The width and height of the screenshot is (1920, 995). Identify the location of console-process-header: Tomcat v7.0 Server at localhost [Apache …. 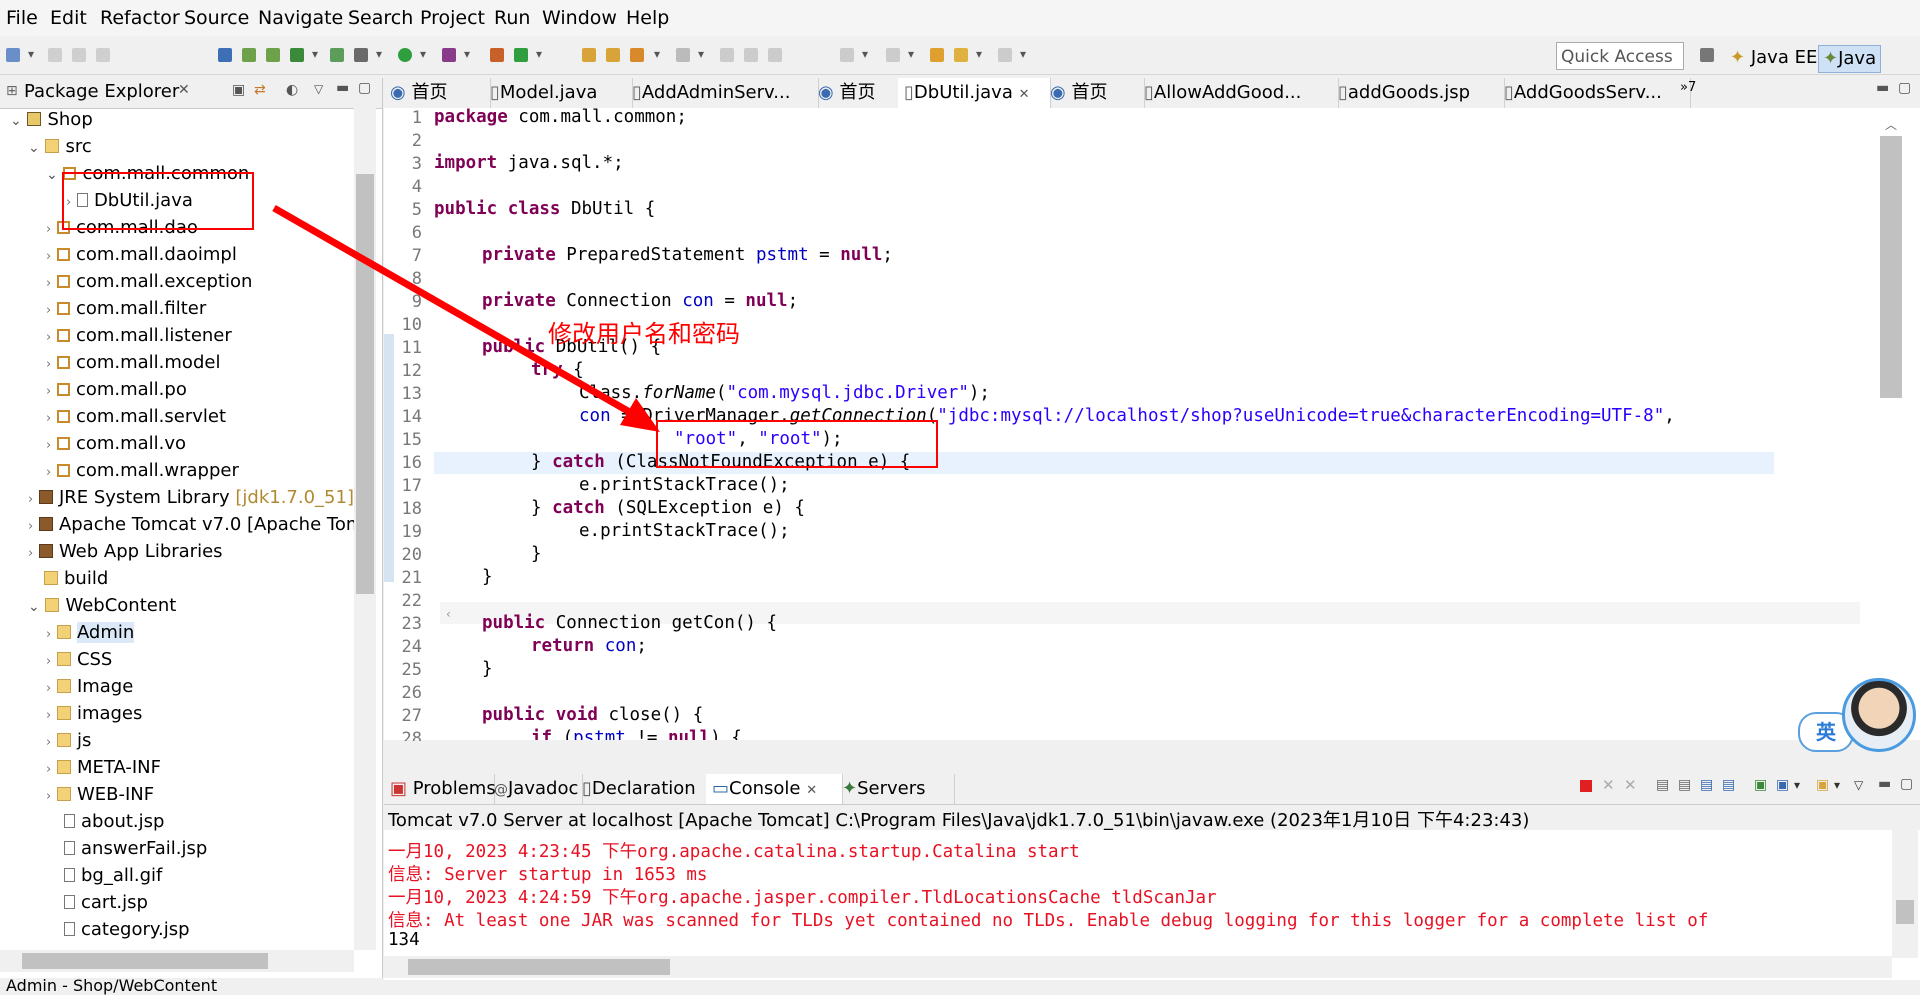
(959, 820).